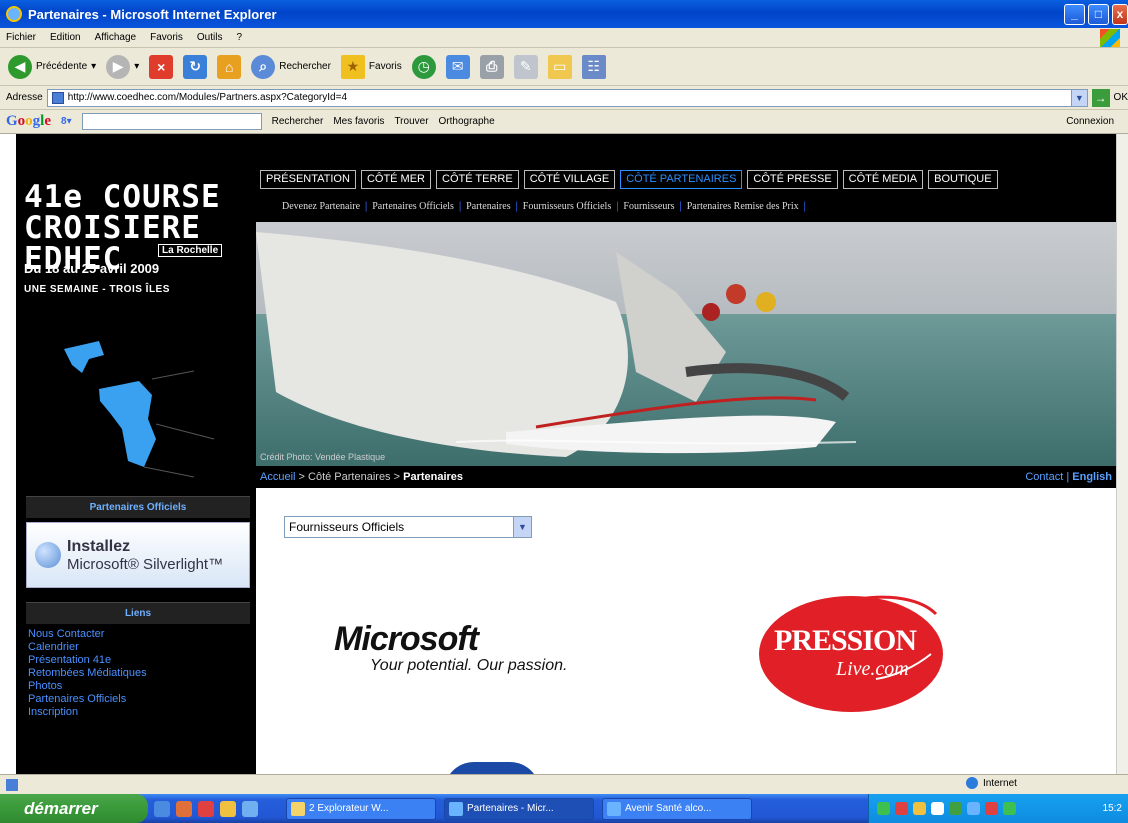 This screenshot has width=1128, height=823. Describe the element at coordinates (116, 37) in the screenshot. I see `menu-affichage: Affichage` at that location.